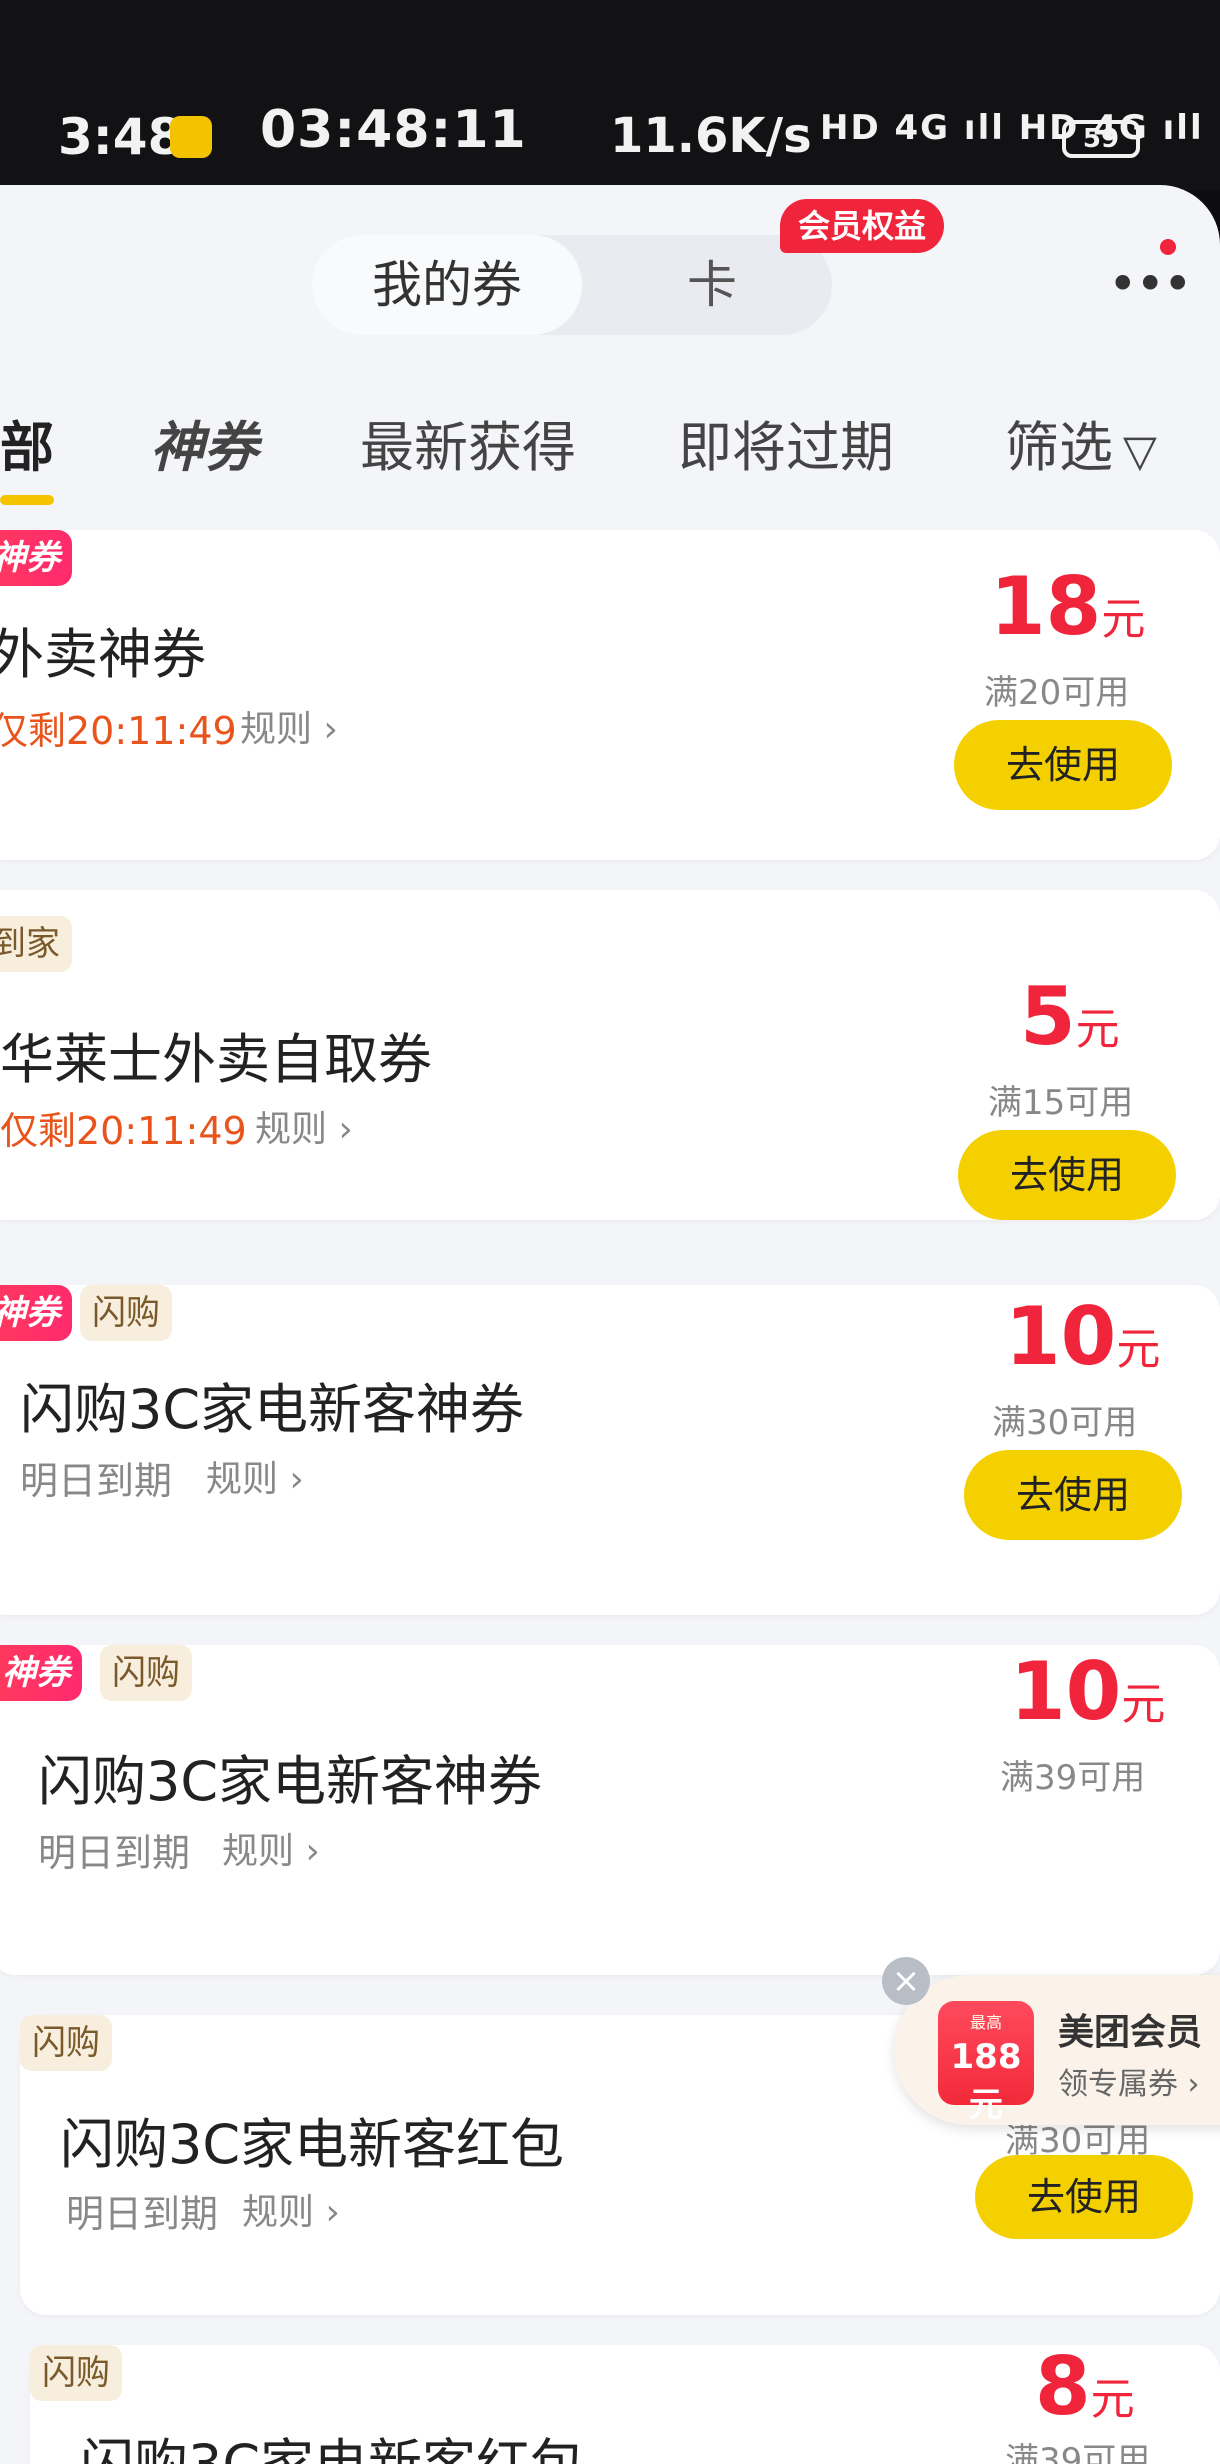 The image size is (1220, 2464). Describe the element at coordinates (1051, 2041) in the screenshot. I see `member-promo-popup: × 最高 188元 美团会员 领专属券 ›` at that location.